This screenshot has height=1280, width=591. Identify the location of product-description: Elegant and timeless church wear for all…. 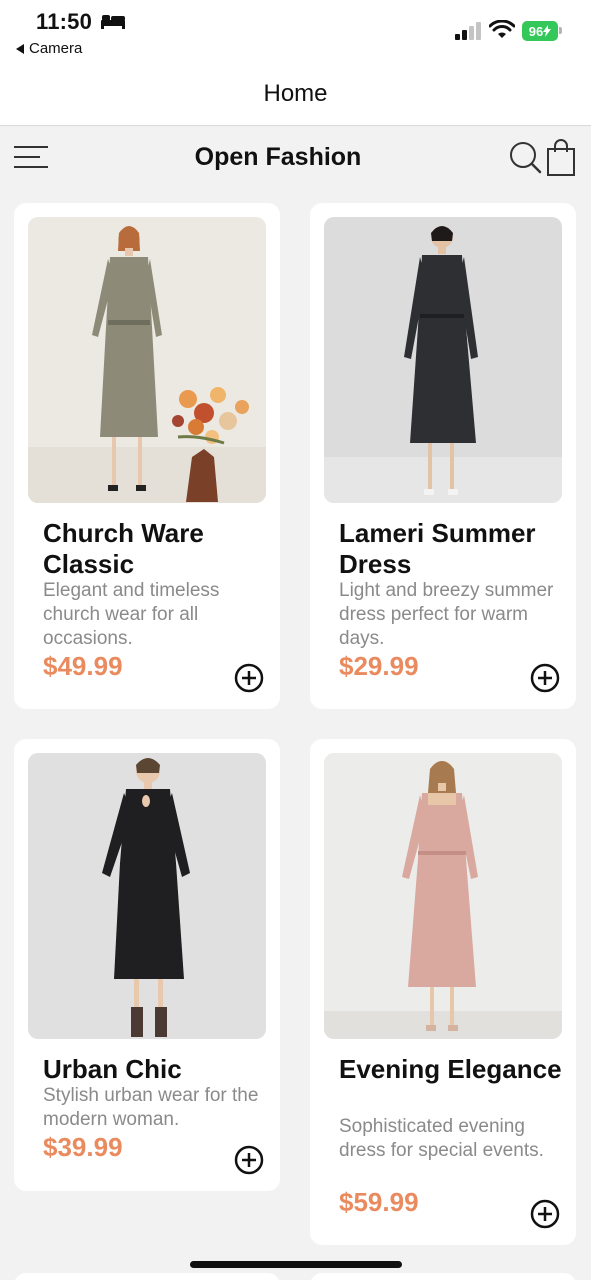
(131, 614).